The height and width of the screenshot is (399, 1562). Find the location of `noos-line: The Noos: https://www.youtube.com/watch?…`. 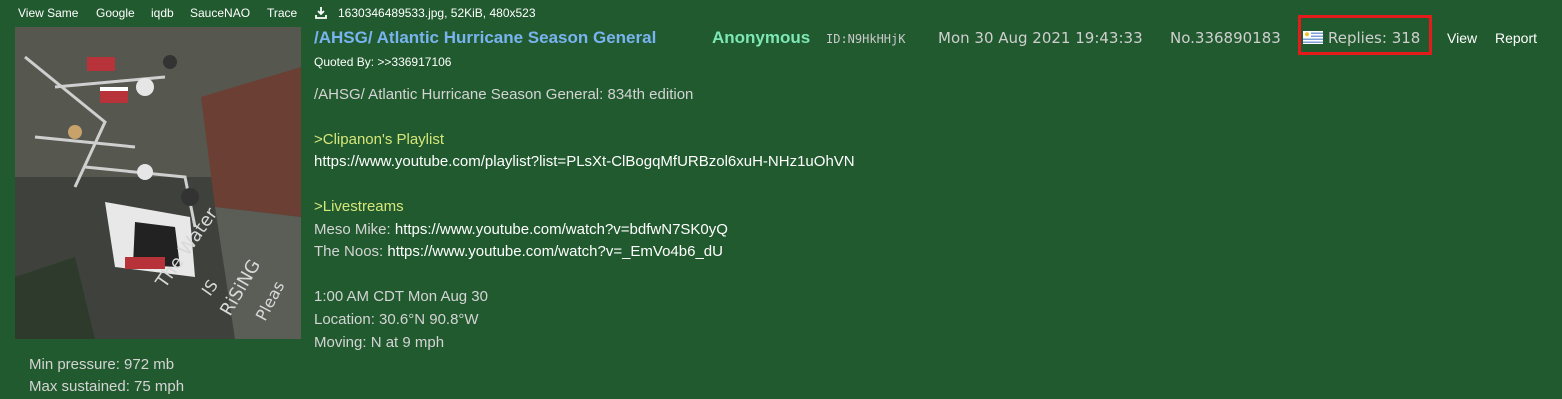

noos-line: The Noos: https://www.youtube.com/watch?… is located at coordinates (518, 251).